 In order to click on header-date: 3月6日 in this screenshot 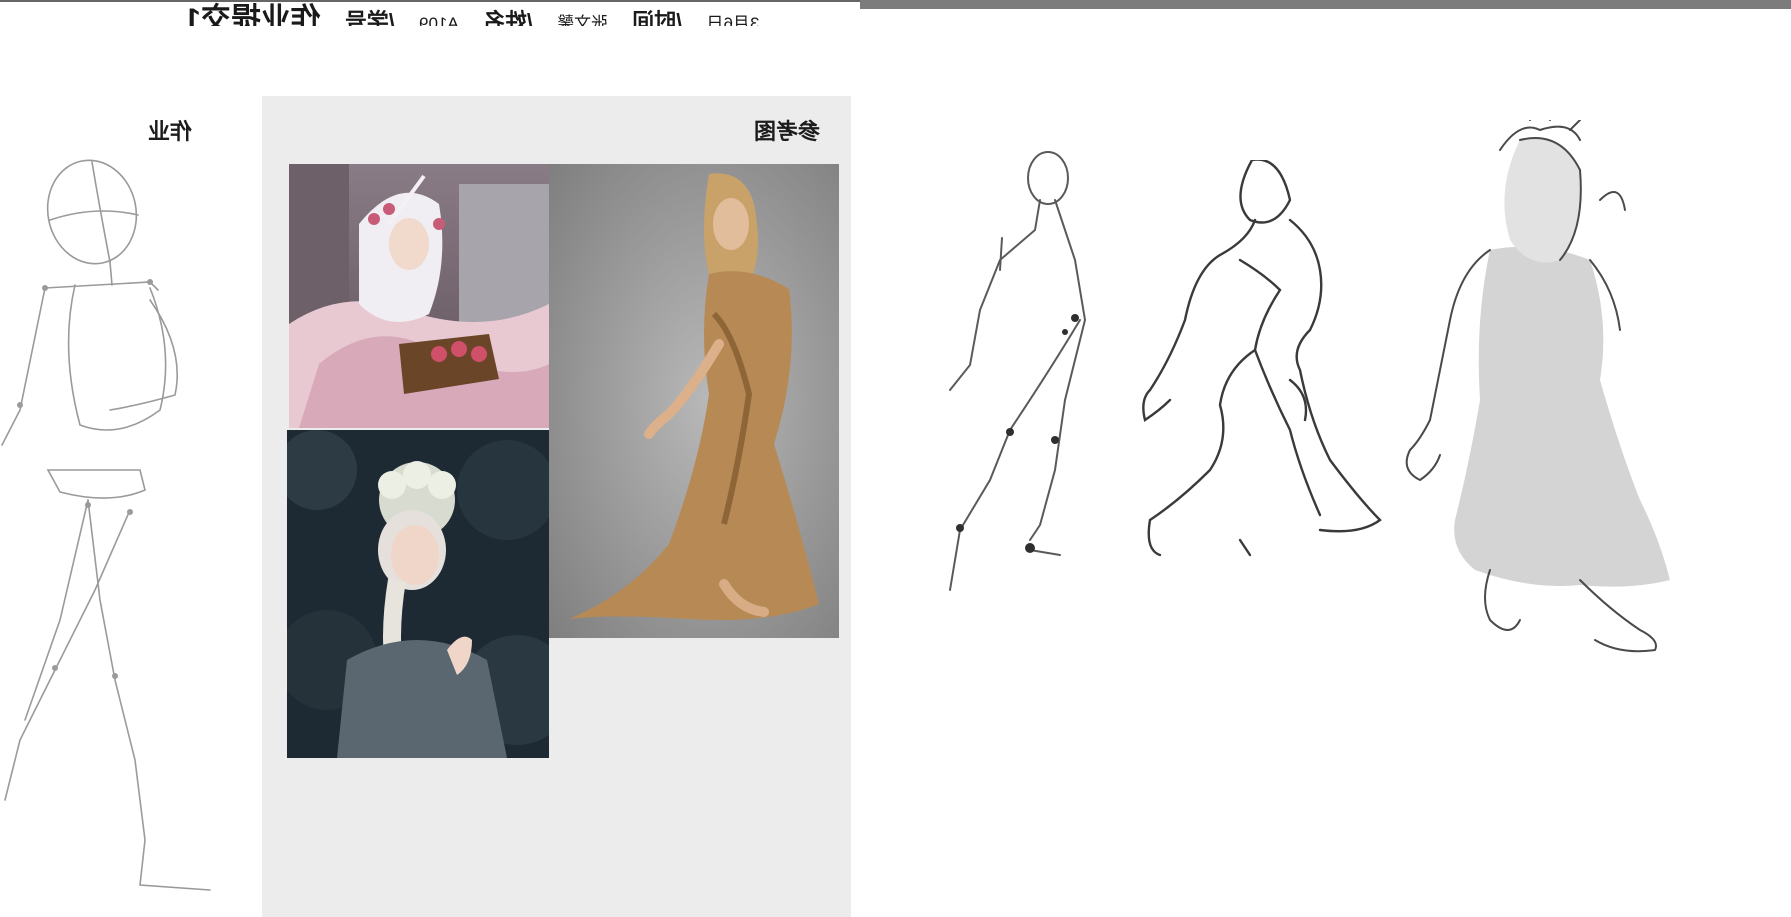, I will do `click(733, 20)`.